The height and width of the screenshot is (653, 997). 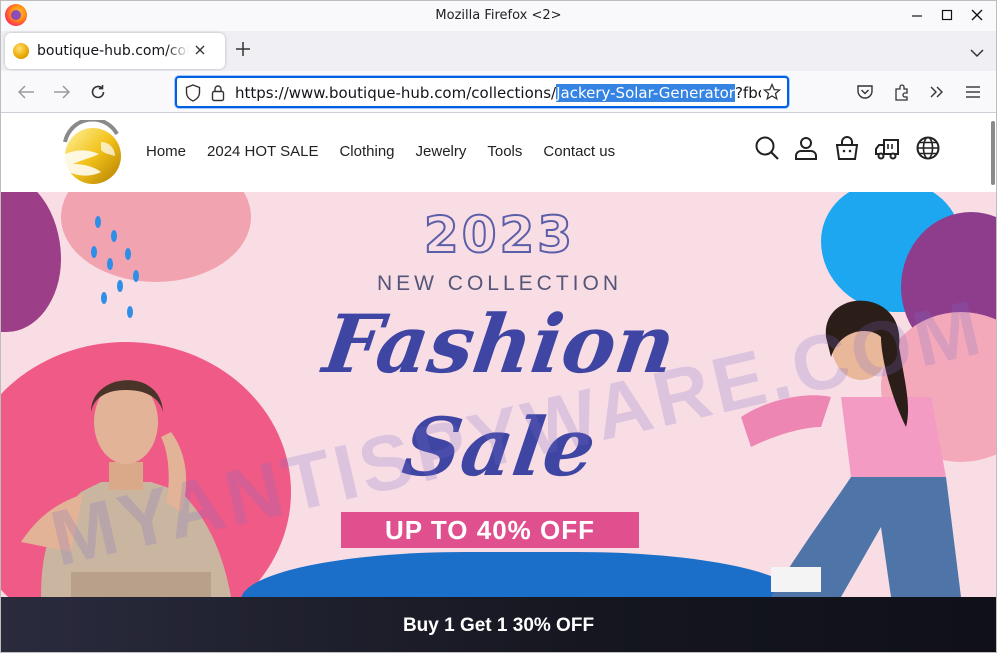 I want to click on back-arrow-icon, so click(x=25, y=92).